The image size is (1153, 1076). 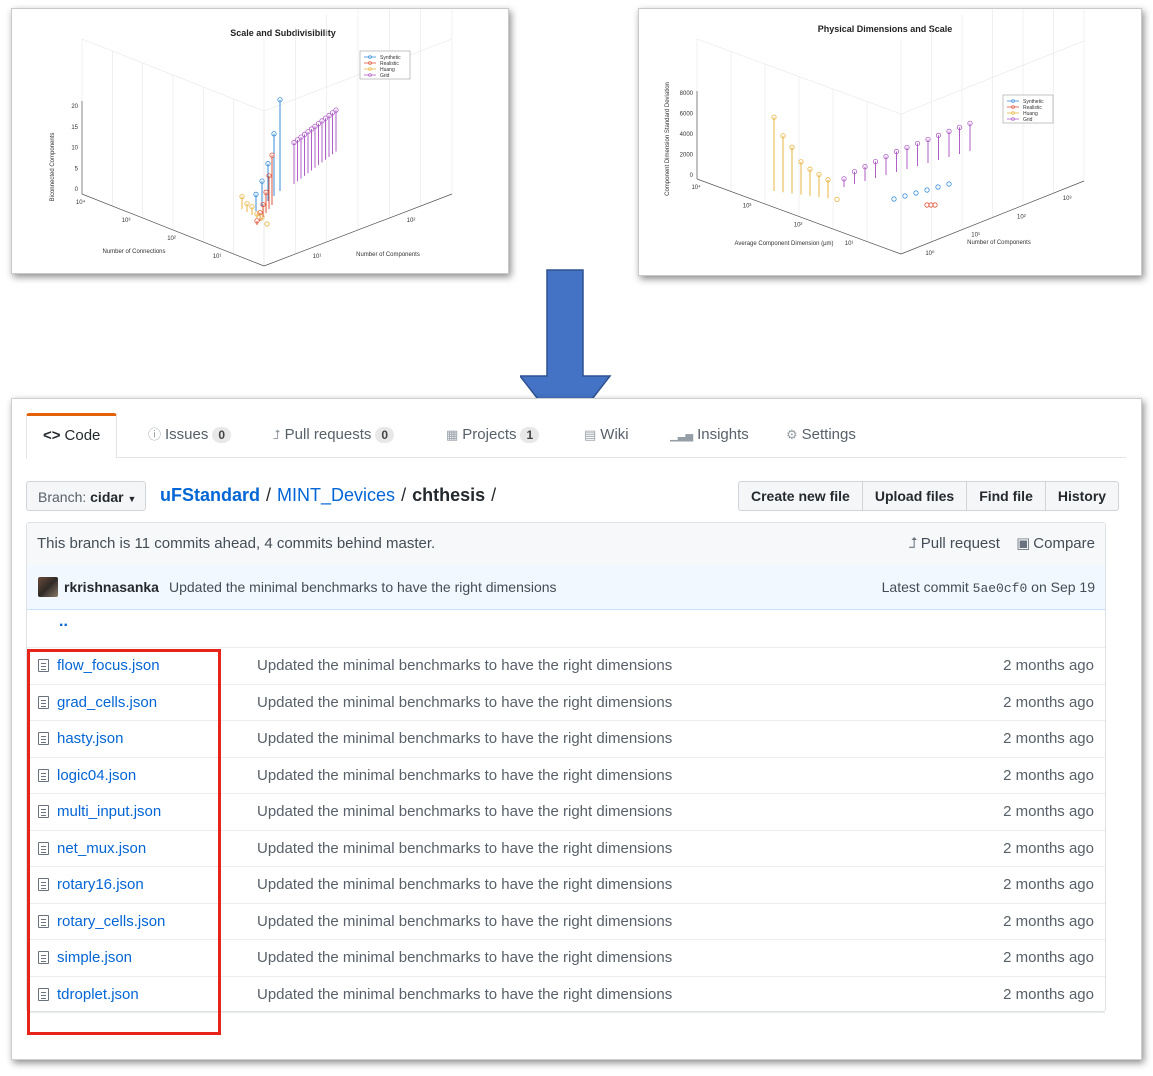 What do you see at coordinates (101, 849) in the screenshot?
I see `file-name-link: net_mux.json` at bounding box center [101, 849].